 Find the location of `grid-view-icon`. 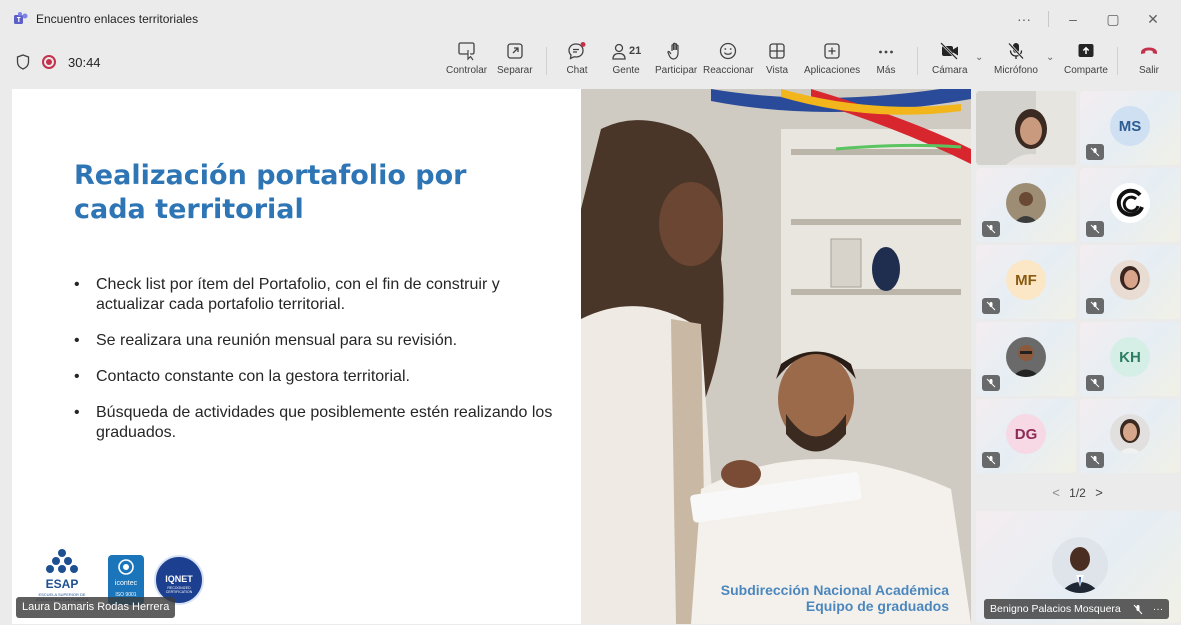

grid-view-icon is located at coordinates (777, 51).